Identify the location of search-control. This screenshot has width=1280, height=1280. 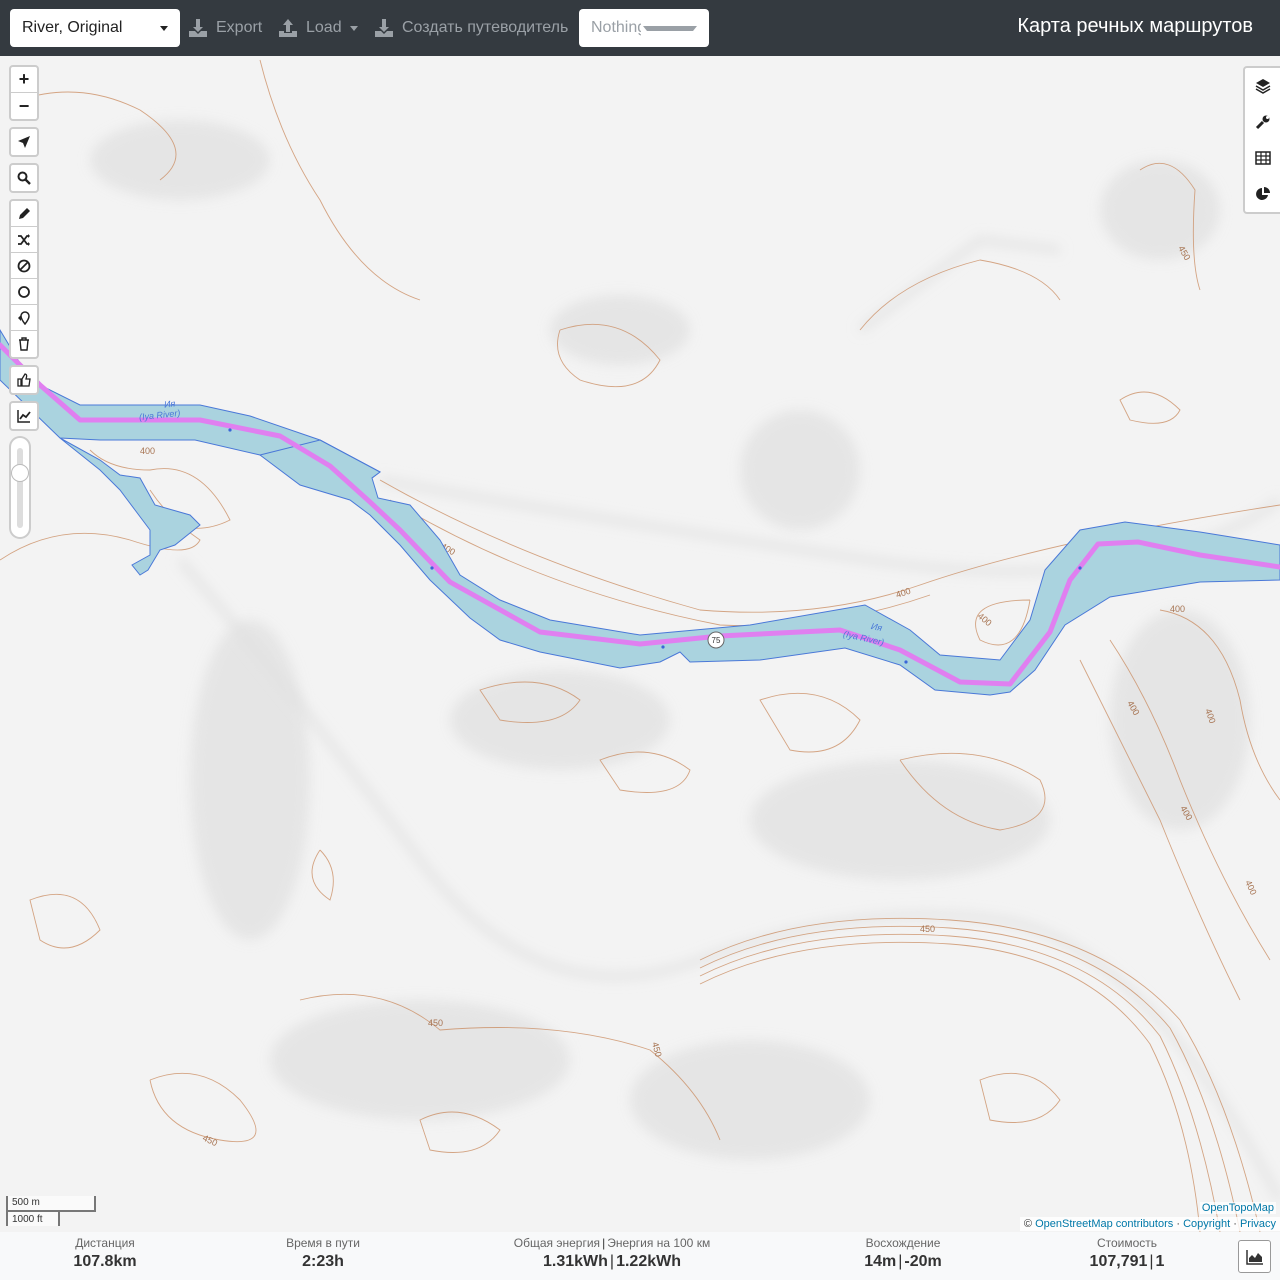
(24, 178).